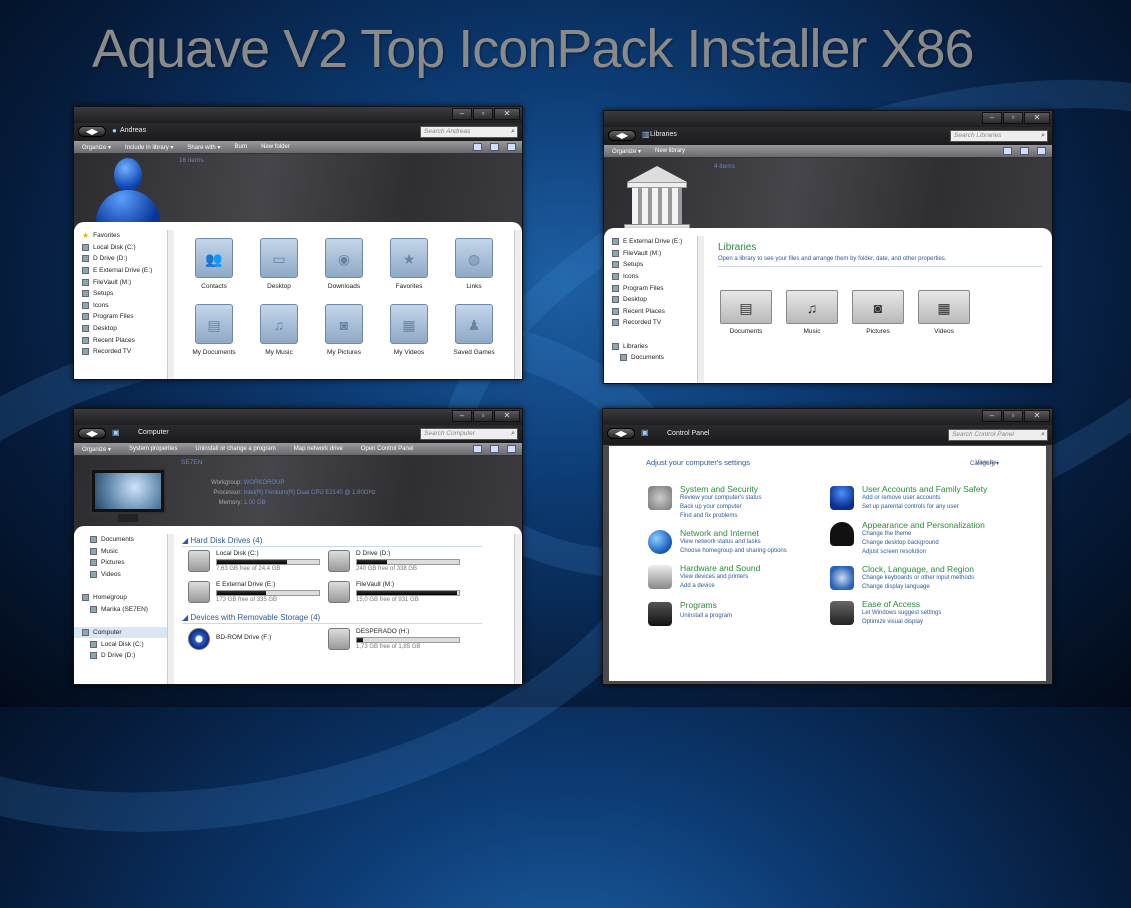 Image resolution: width=1131 pixels, height=908 pixels. I want to click on breadcrumb: Andreas, so click(133, 130).